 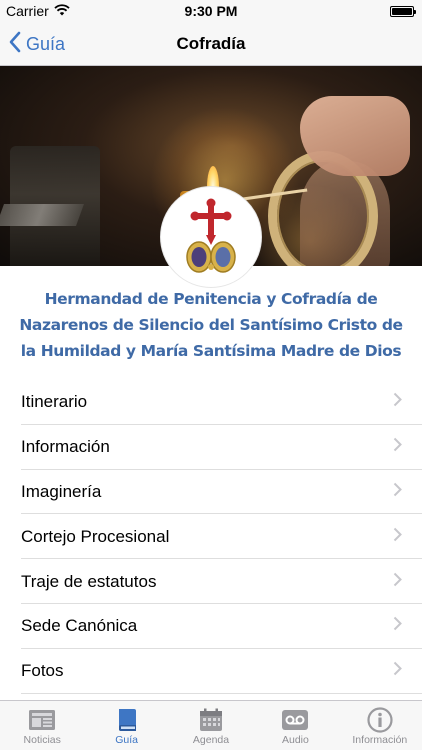 I want to click on menu-item-cortejo-procesional: Cortejo Procesional, so click(x=211, y=536).